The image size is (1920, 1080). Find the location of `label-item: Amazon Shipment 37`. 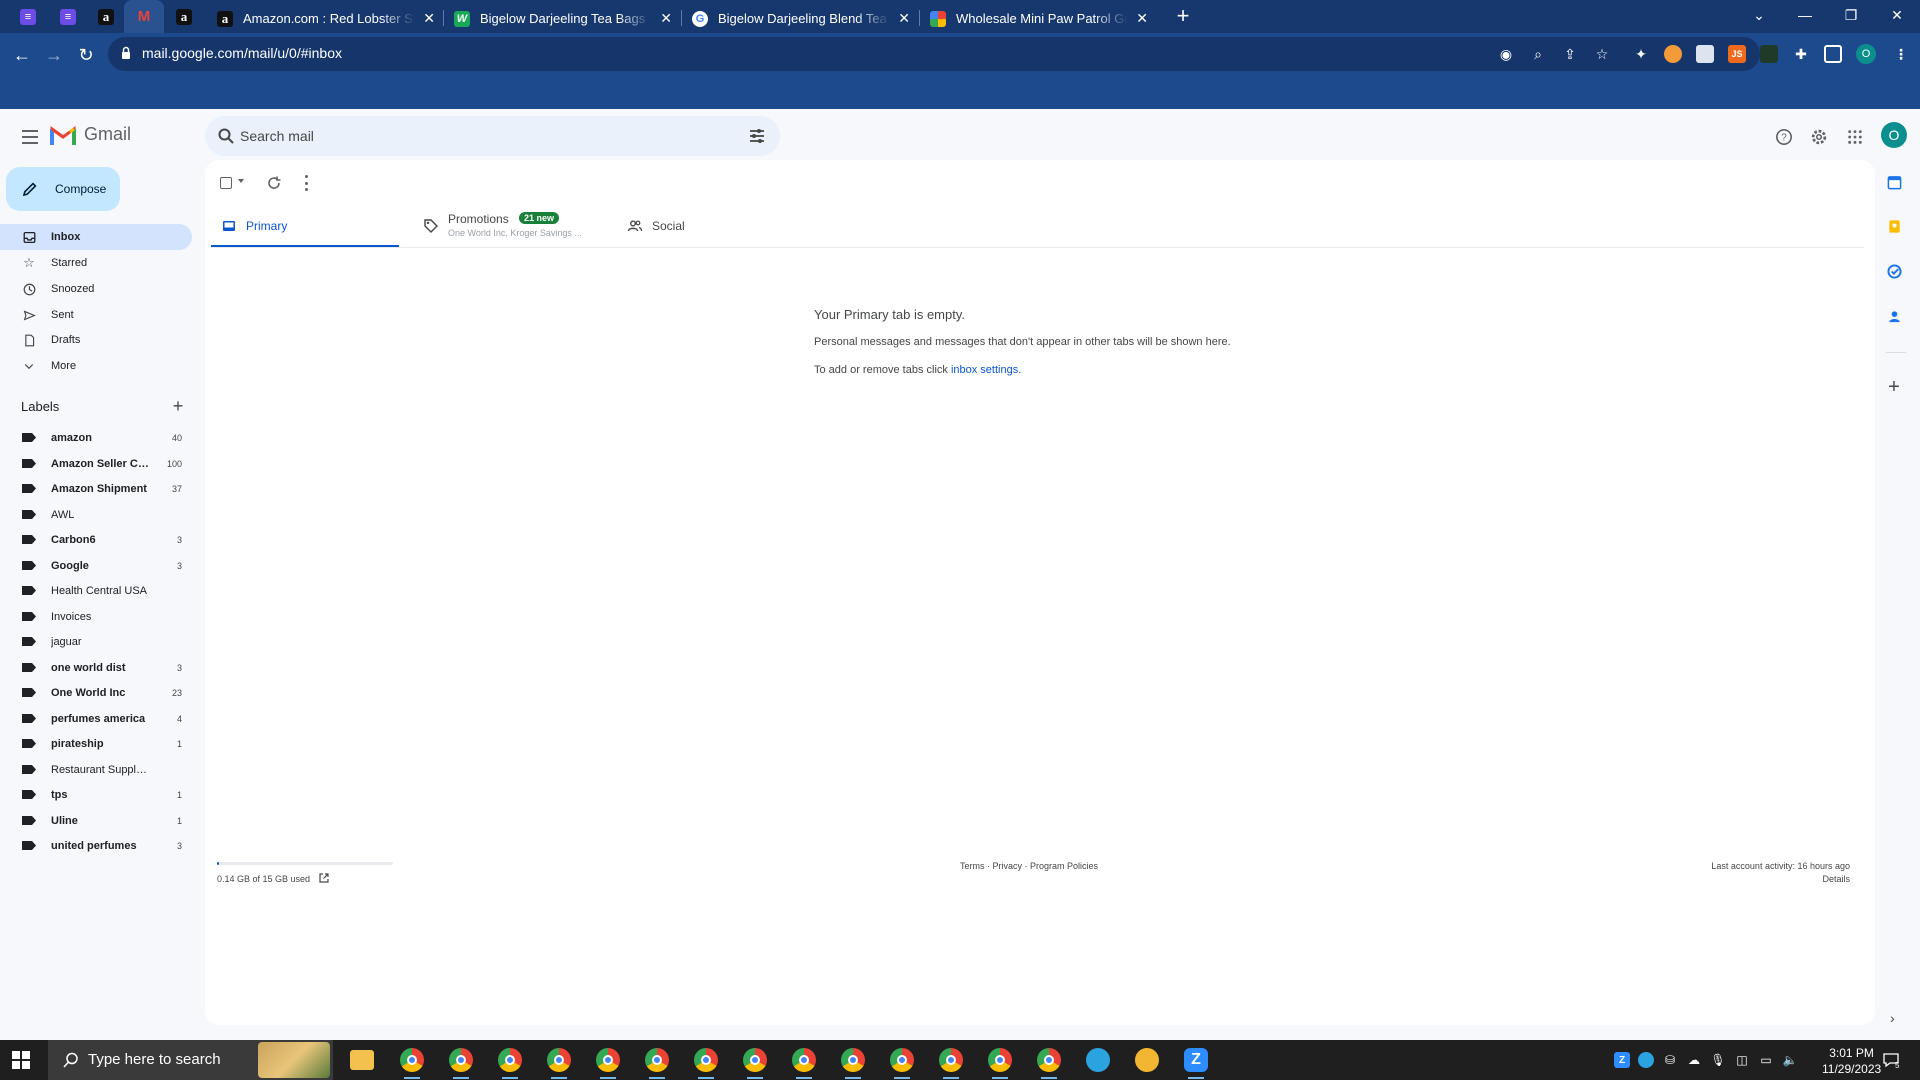

label-item: Amazon Shipment 37 is located at coordinates (96, 488).